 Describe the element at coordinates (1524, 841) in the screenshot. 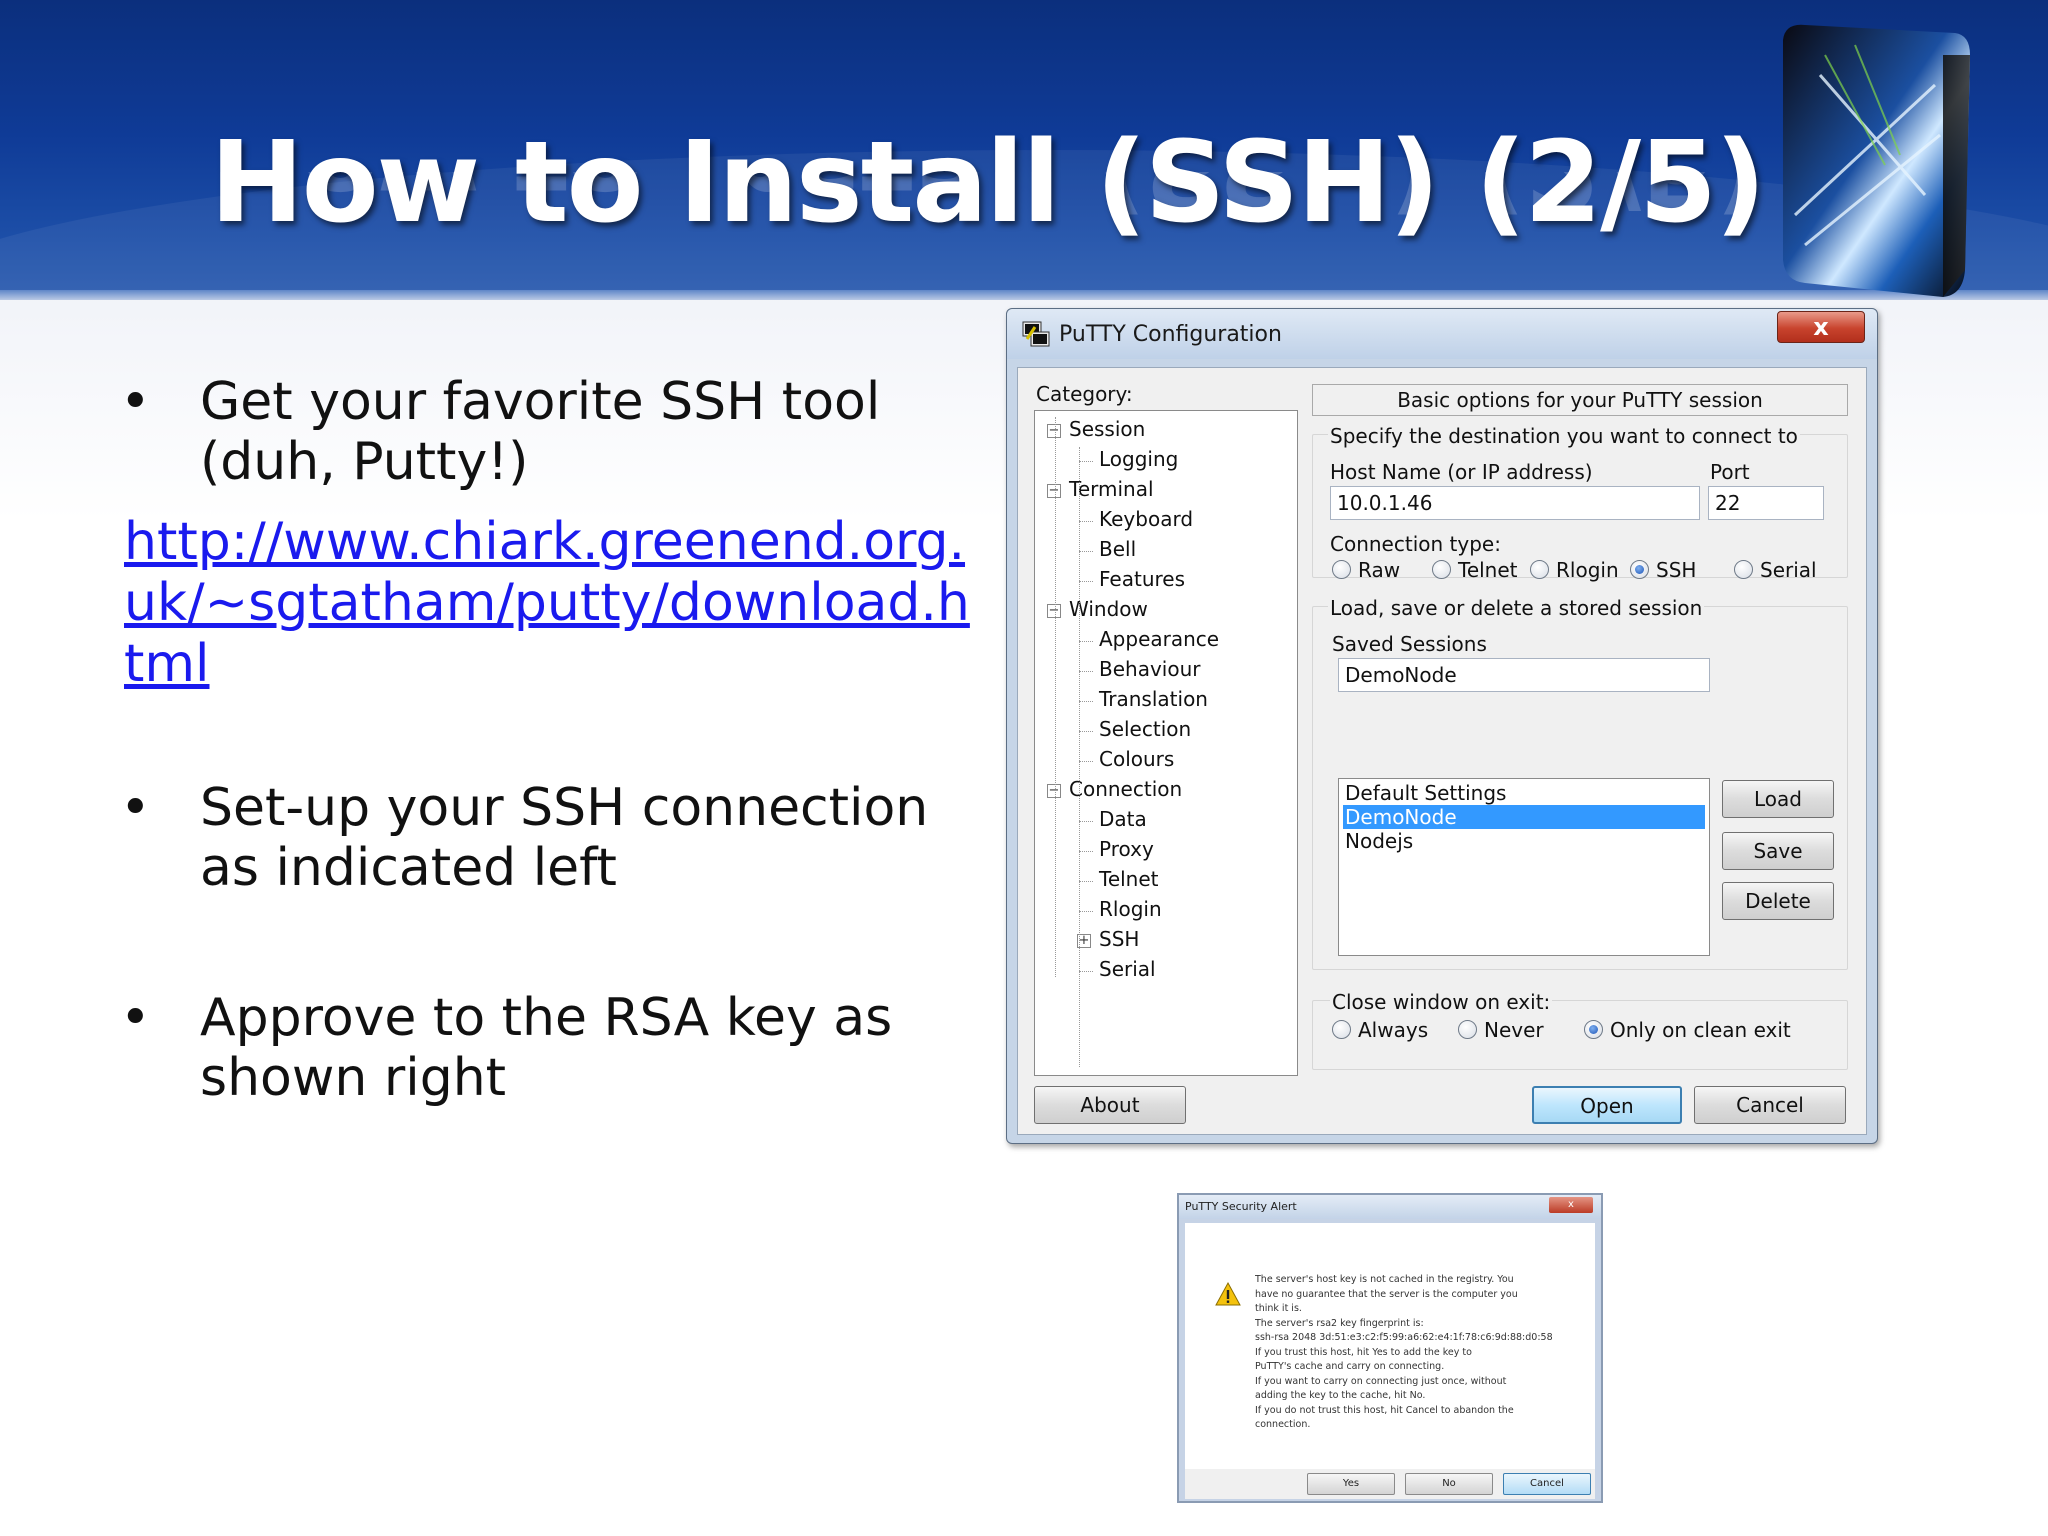

I see `session-item-nodejs: Nodejs` at that location.